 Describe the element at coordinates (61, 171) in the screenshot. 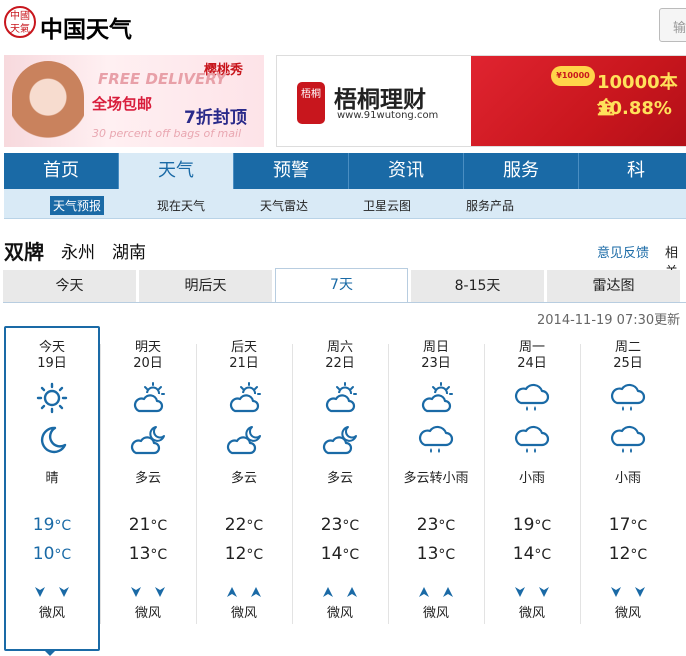

I see `nav-home: 首页` at that location.